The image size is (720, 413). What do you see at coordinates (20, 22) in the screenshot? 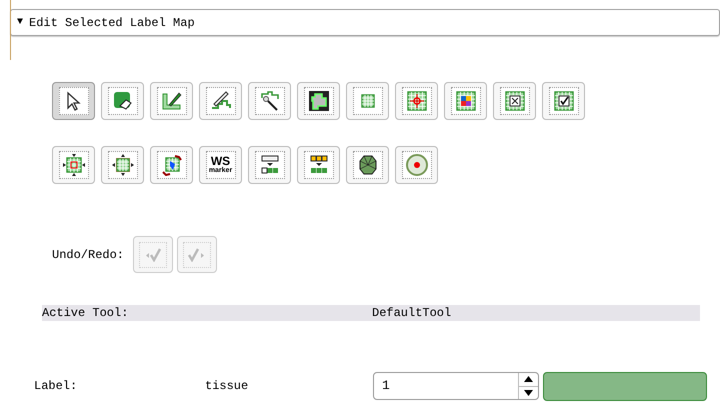
I see `expand-toggle-icon: ▼` at bounding box center [20, 22].